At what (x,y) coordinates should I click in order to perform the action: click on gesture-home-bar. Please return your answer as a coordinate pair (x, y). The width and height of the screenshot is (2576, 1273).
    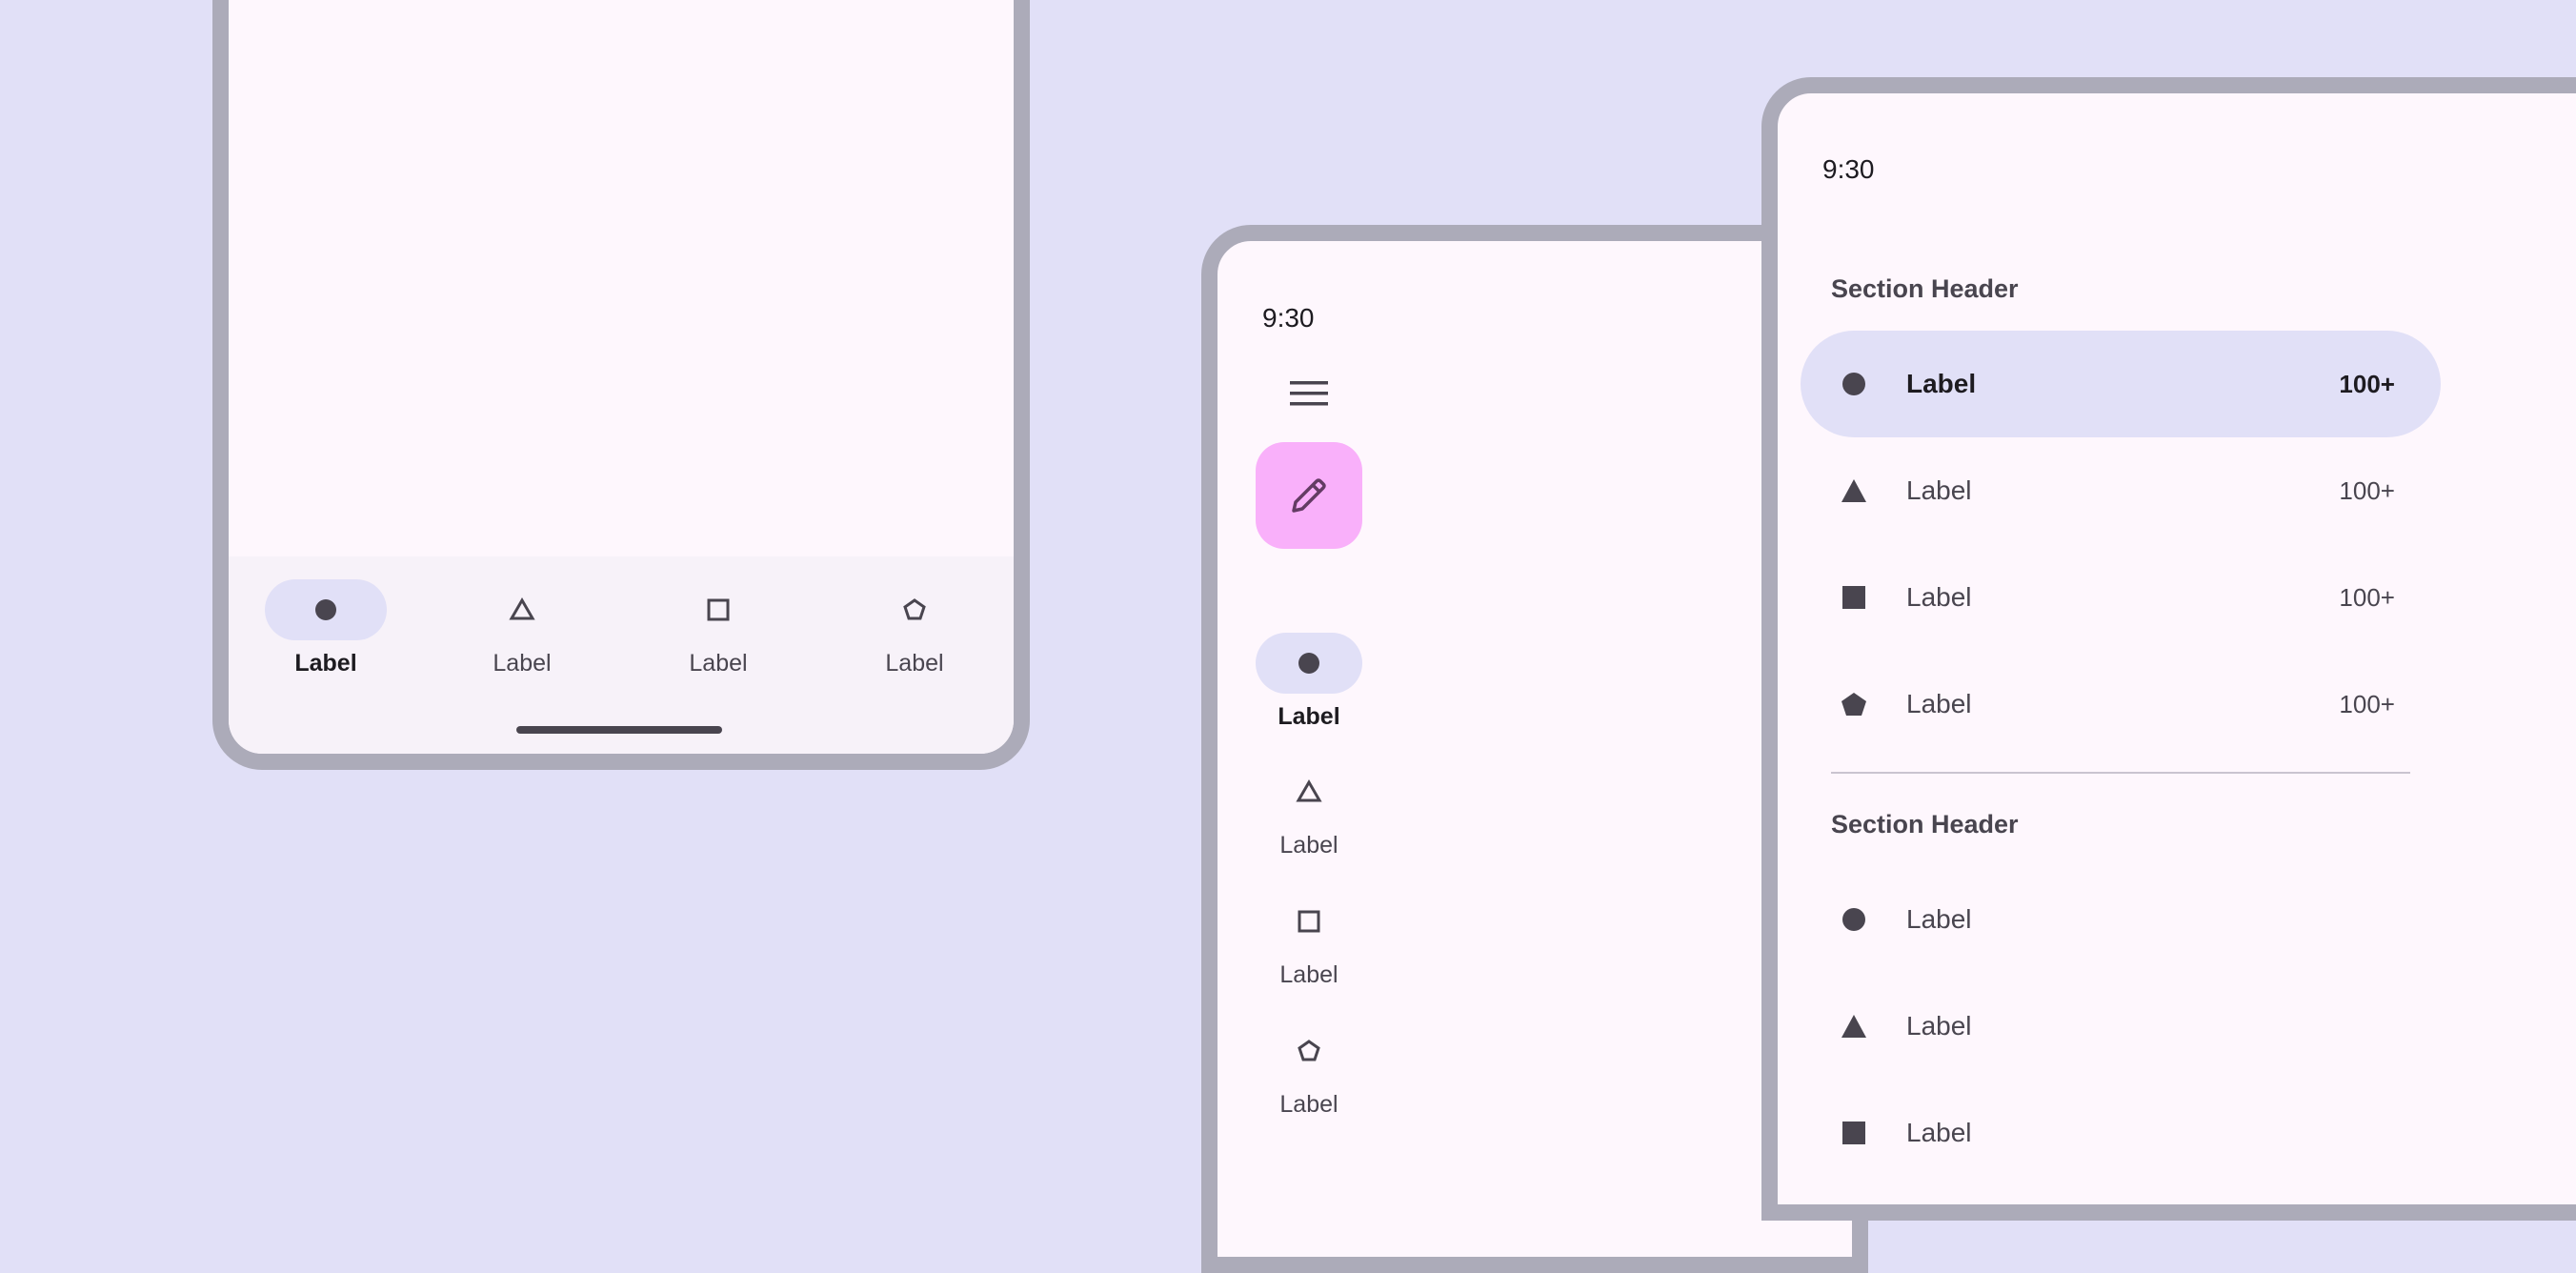
    Looking at the image, I should click on (619, 730).